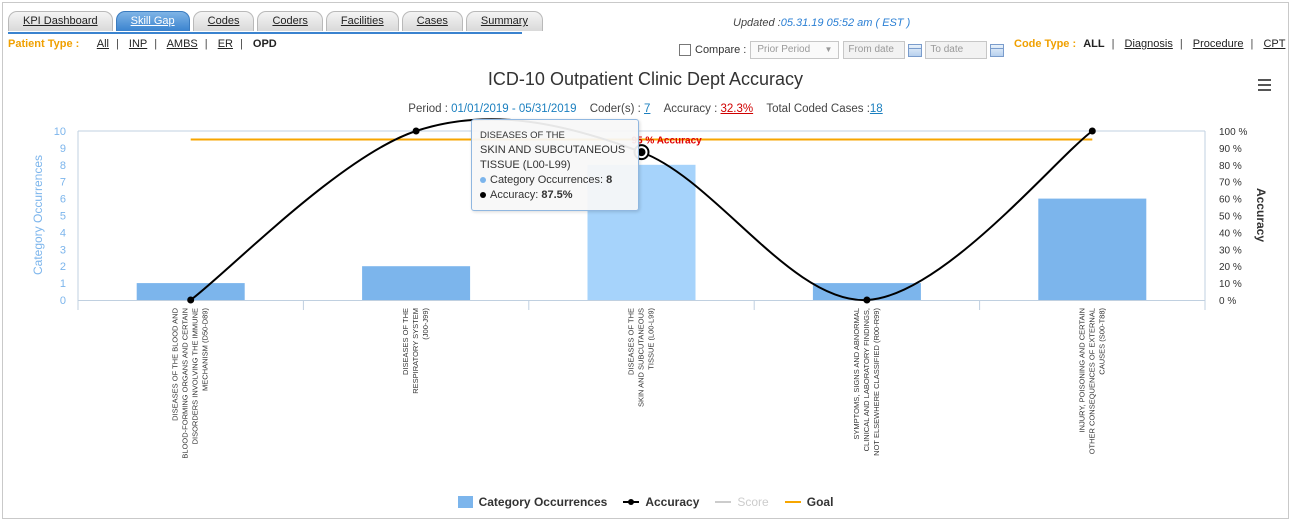 The width and height of the screenshot is (1291, 521). I want to click on tooltip-line-2: SKIN AND SUBCUTANEOUS, so click(553, 150).